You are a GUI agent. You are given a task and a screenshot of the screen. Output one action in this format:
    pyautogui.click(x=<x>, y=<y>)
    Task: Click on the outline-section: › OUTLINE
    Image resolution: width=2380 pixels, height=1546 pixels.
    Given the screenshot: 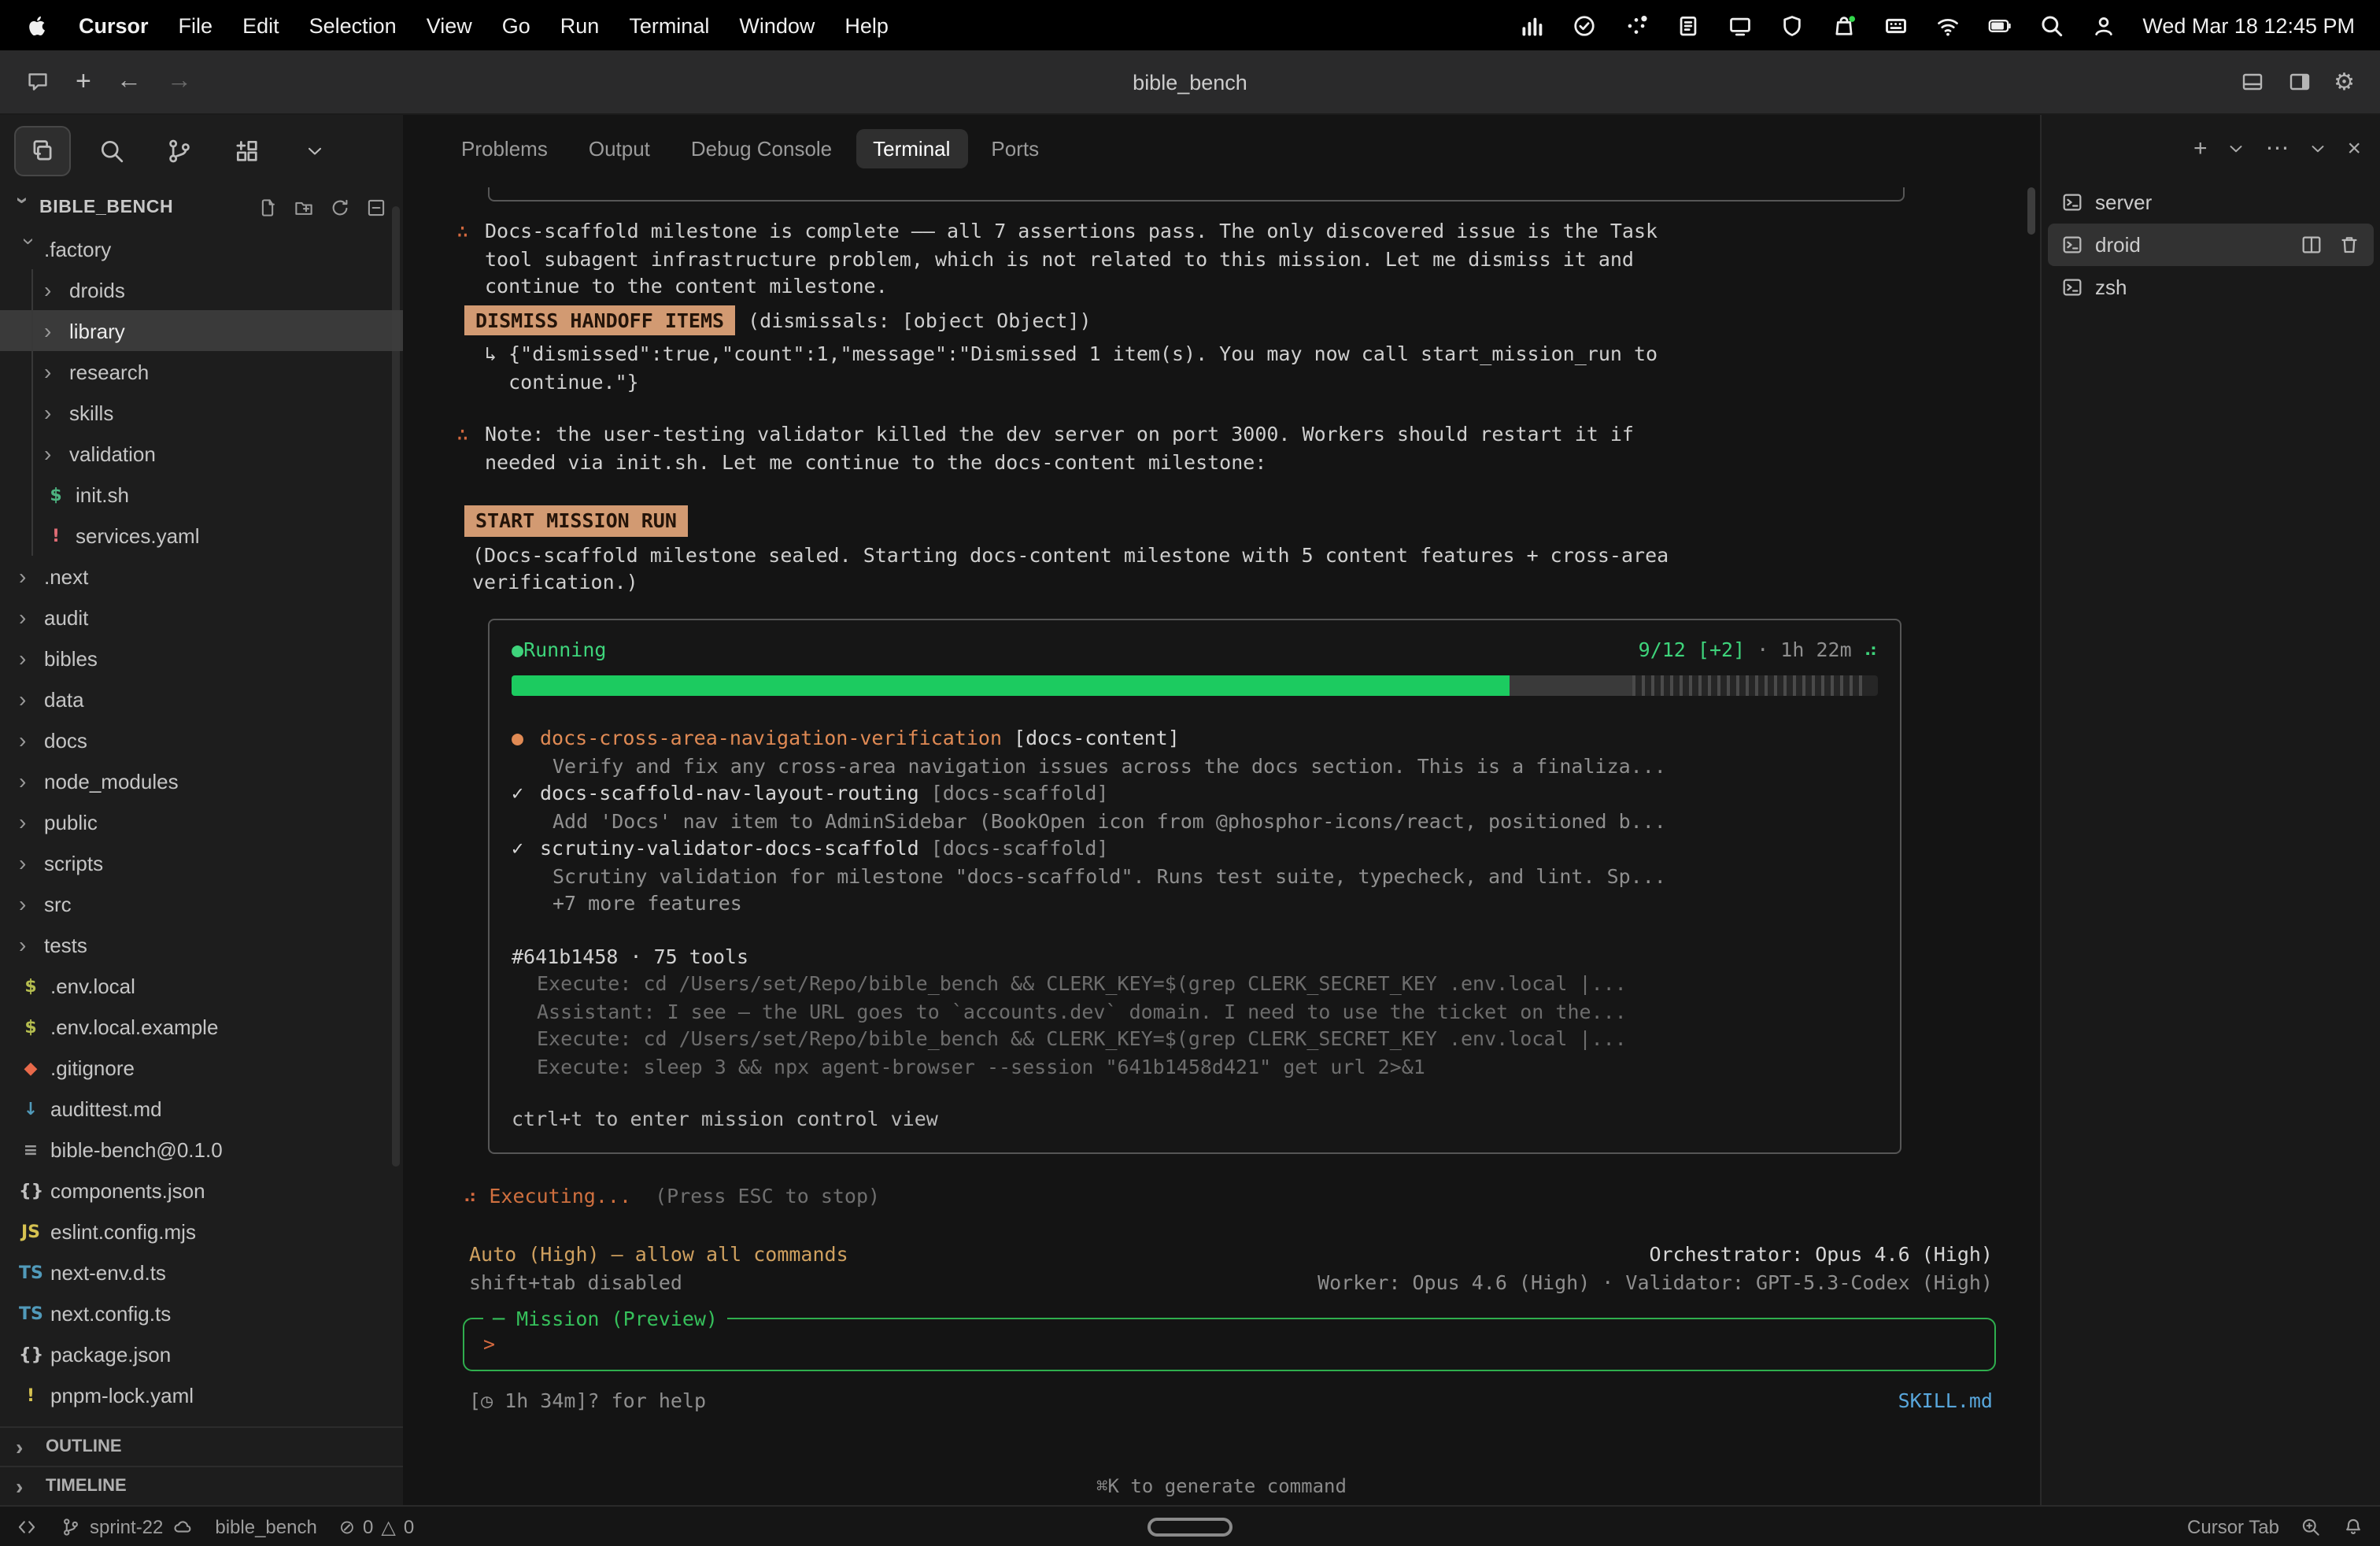 What is the action you would take?
    pyautogui.click(x=201, y=1446)
    